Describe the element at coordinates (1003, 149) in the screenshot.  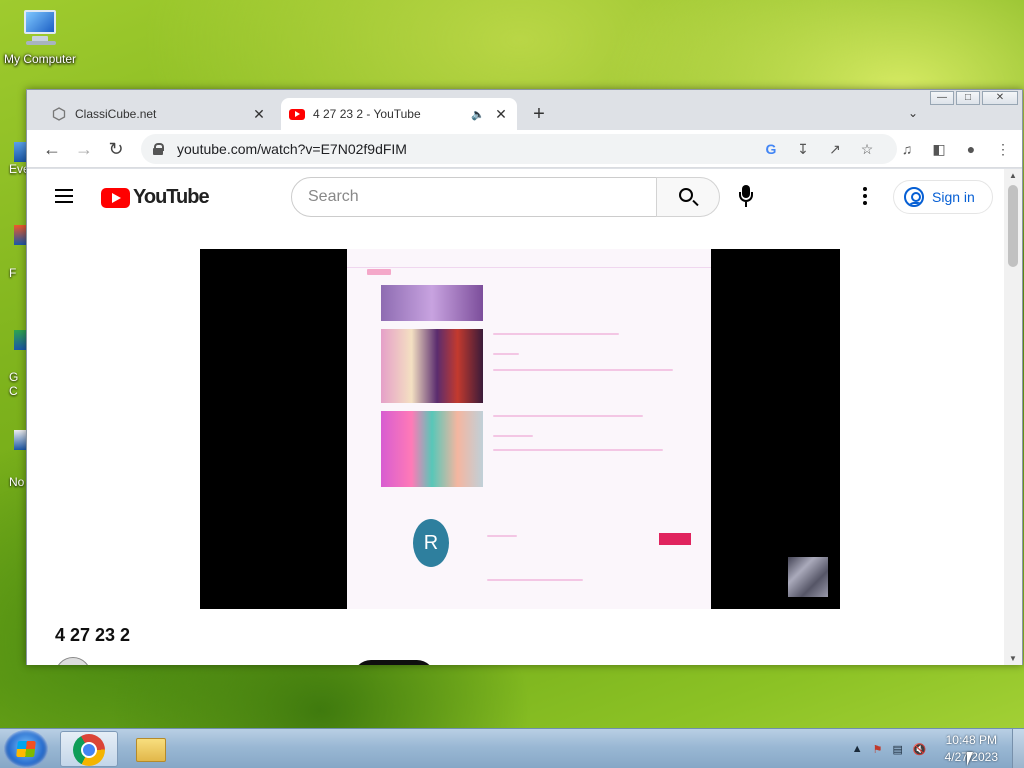
I see `menu-kebab-icon: ⋮` at that location.